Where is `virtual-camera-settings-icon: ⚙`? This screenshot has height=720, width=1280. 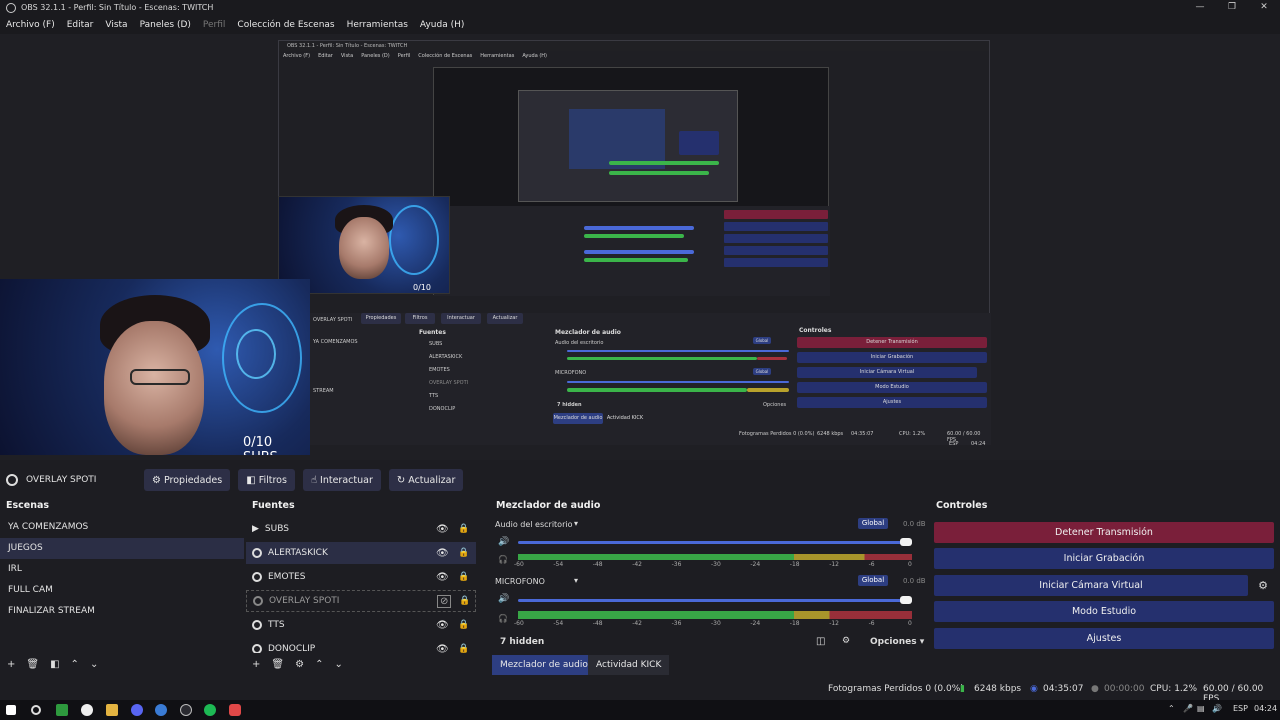
virtual-camera-settings-icon: ⚙ is located at coordinates (1263, 585).